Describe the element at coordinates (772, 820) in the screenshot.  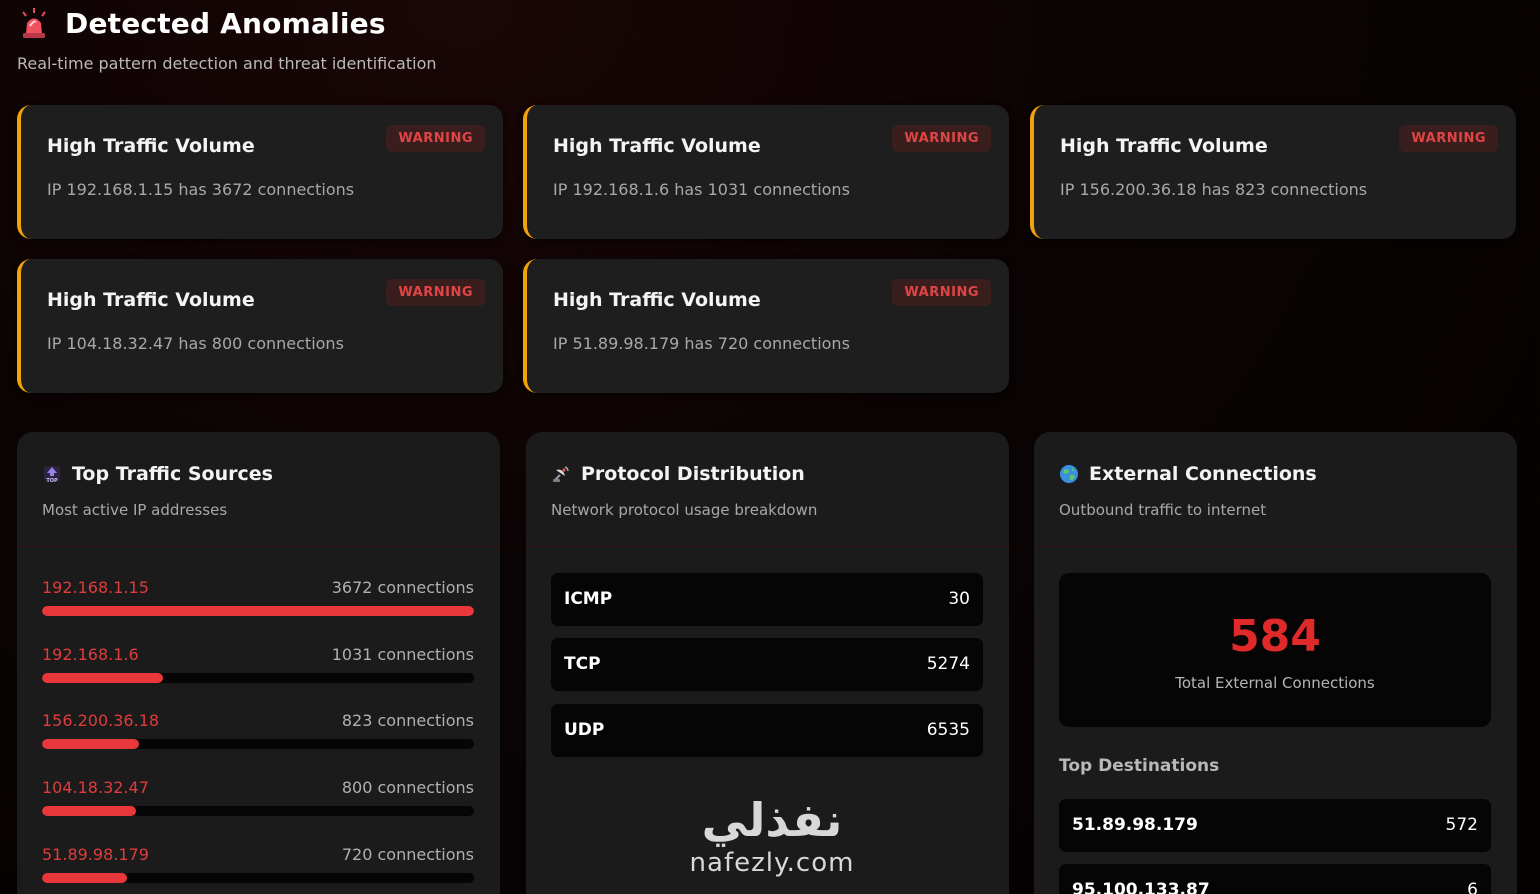
I see `watermark-arabic: نفذلي` at that location.